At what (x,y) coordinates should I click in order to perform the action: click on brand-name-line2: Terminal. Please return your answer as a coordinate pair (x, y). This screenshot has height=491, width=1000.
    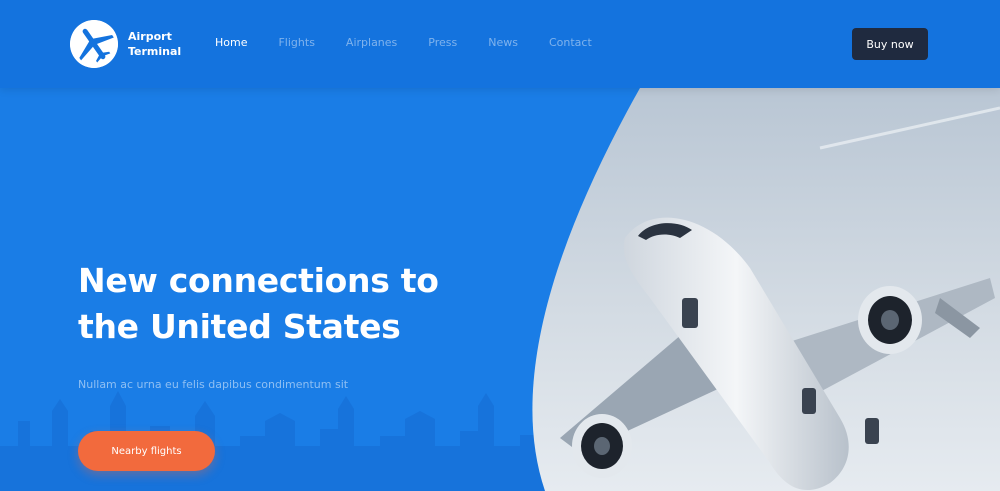
    Looking at the image, I should click on (155, 51).